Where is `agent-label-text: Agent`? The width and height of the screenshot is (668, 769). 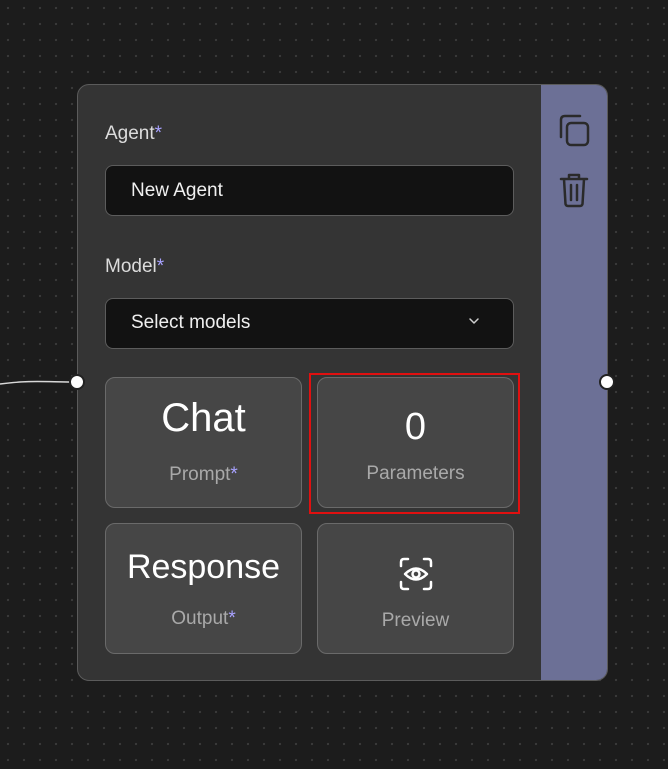
agent-label-text: Agent is located at coordinates (130, 133).